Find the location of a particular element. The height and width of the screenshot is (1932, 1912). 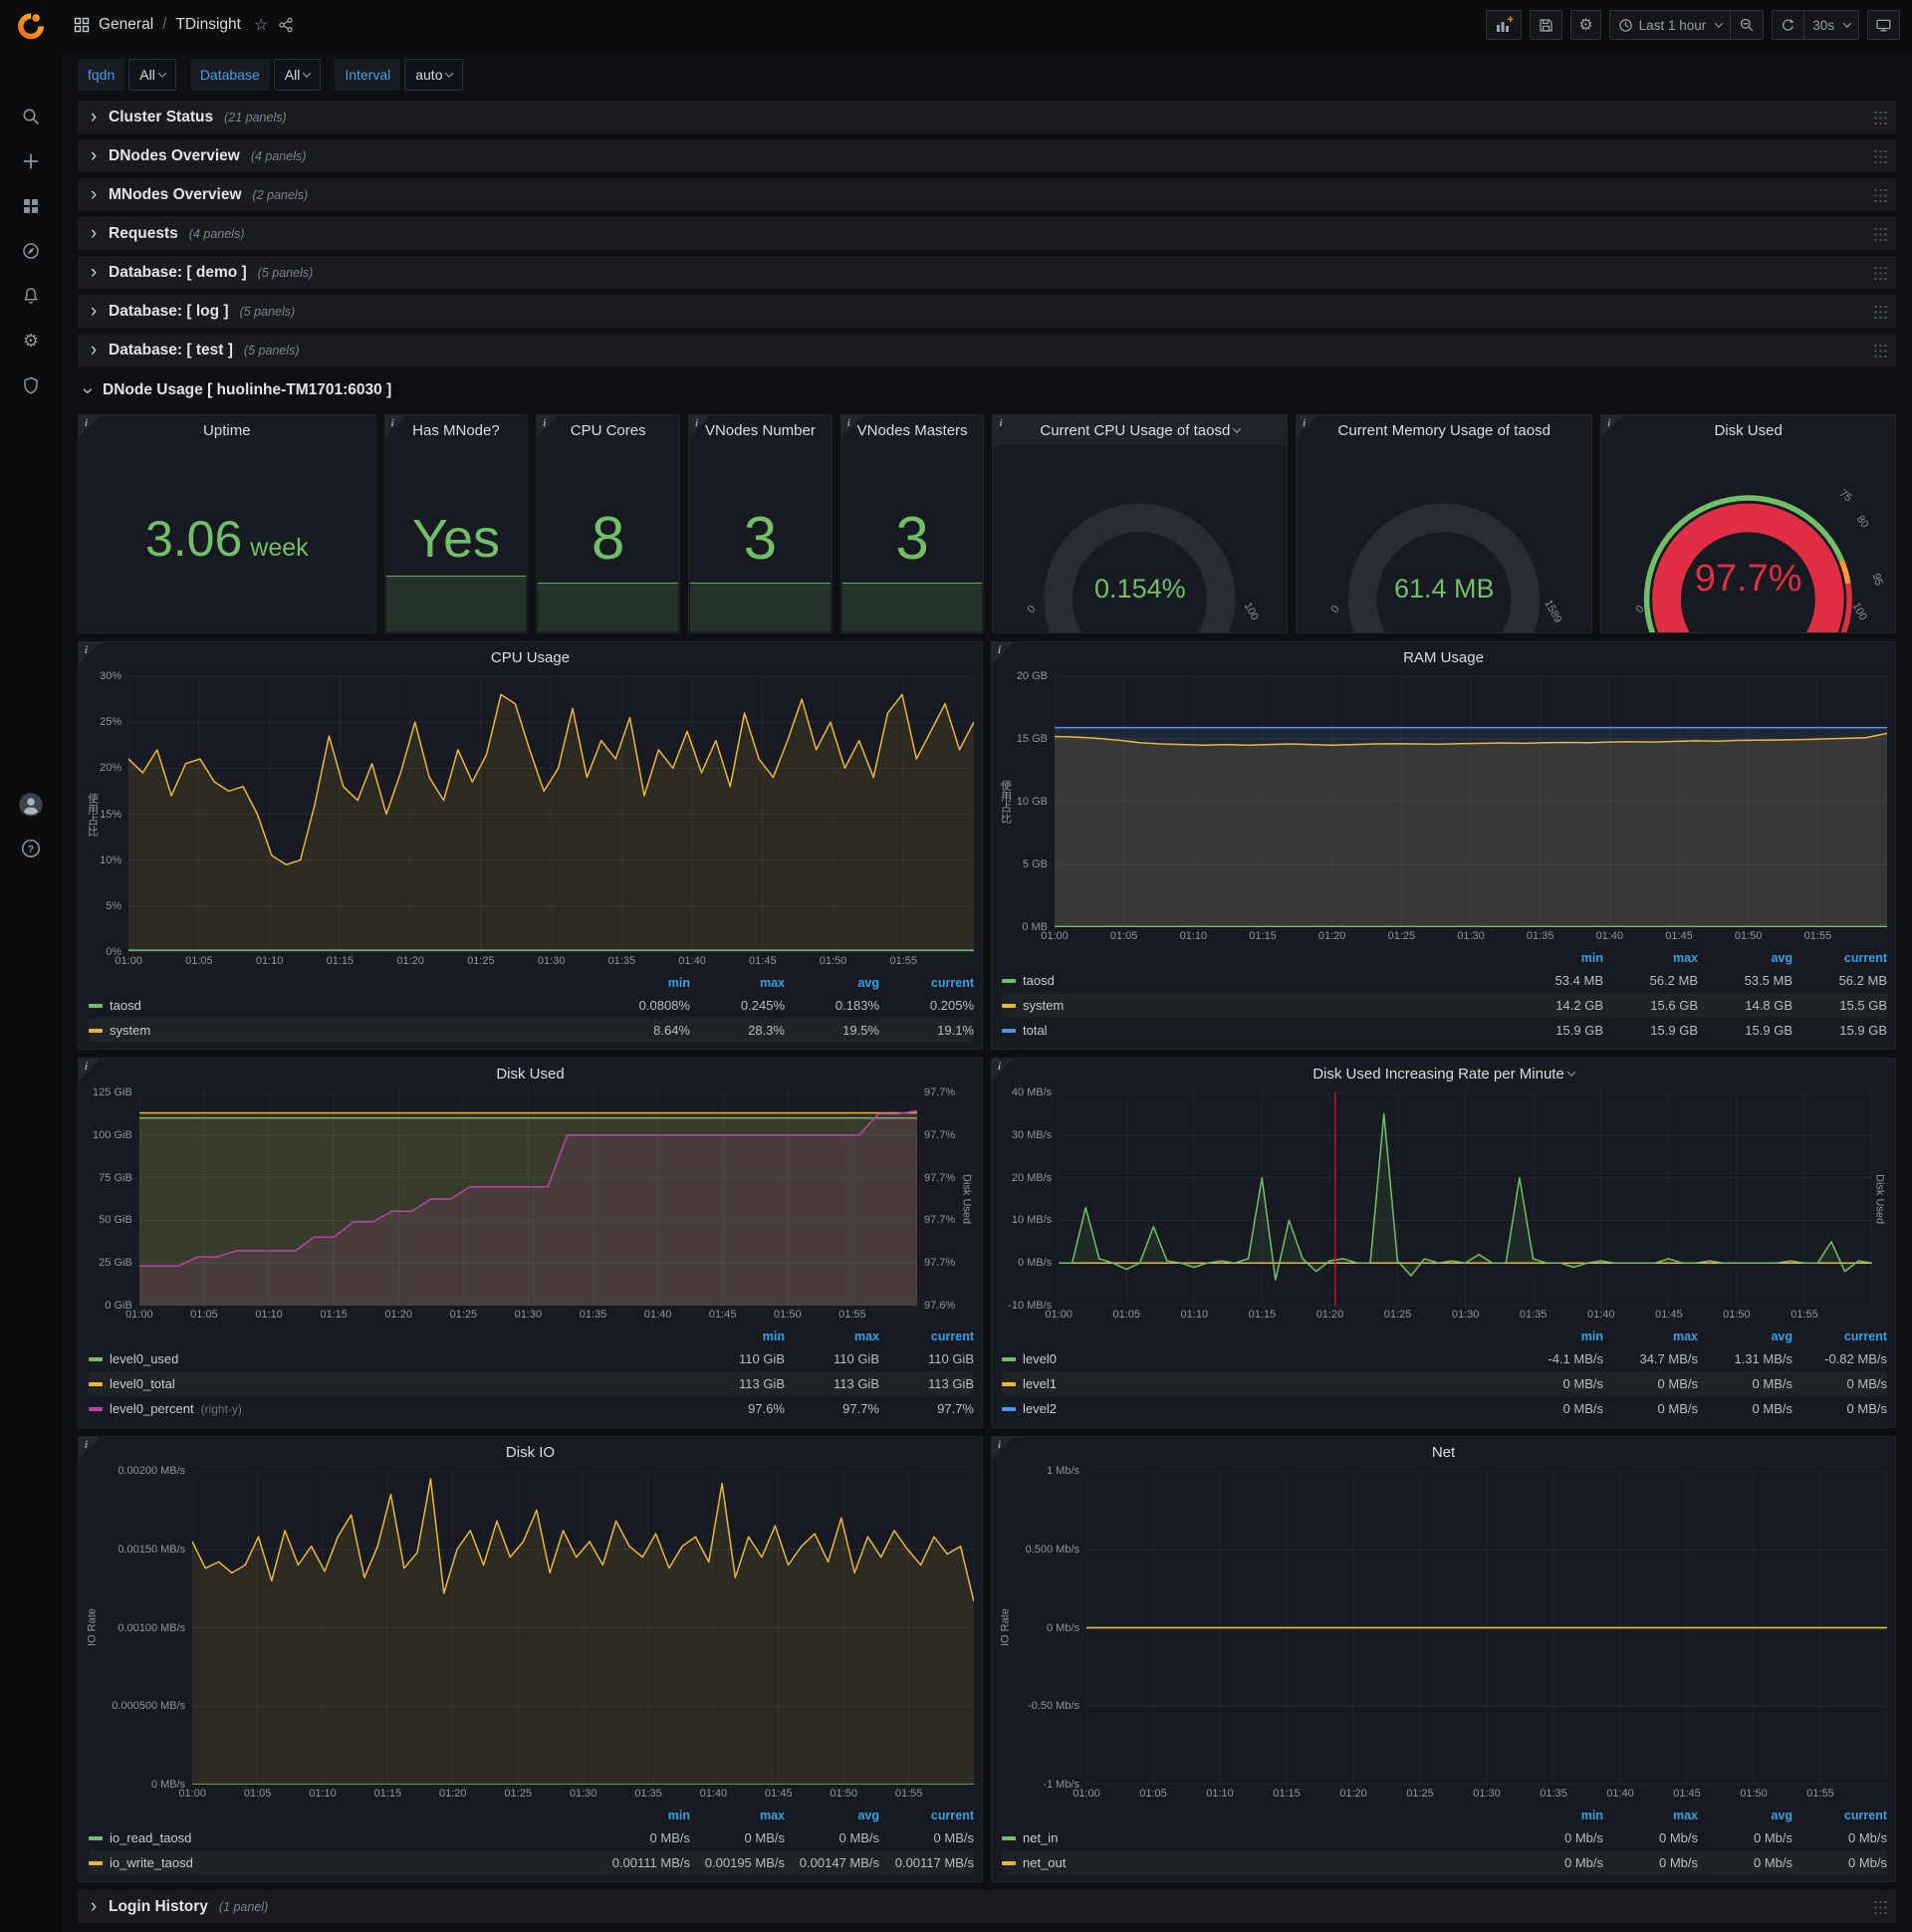

help-icon: ? is located at coordinates (31, 849).